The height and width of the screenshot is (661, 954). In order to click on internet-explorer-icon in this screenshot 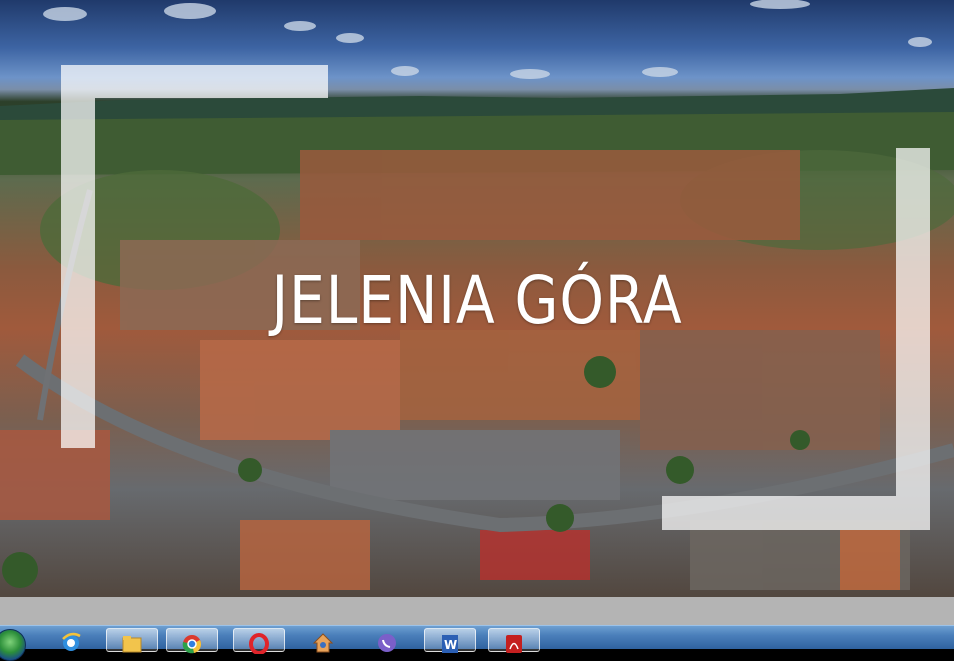, I will do `click(71, 641)`.